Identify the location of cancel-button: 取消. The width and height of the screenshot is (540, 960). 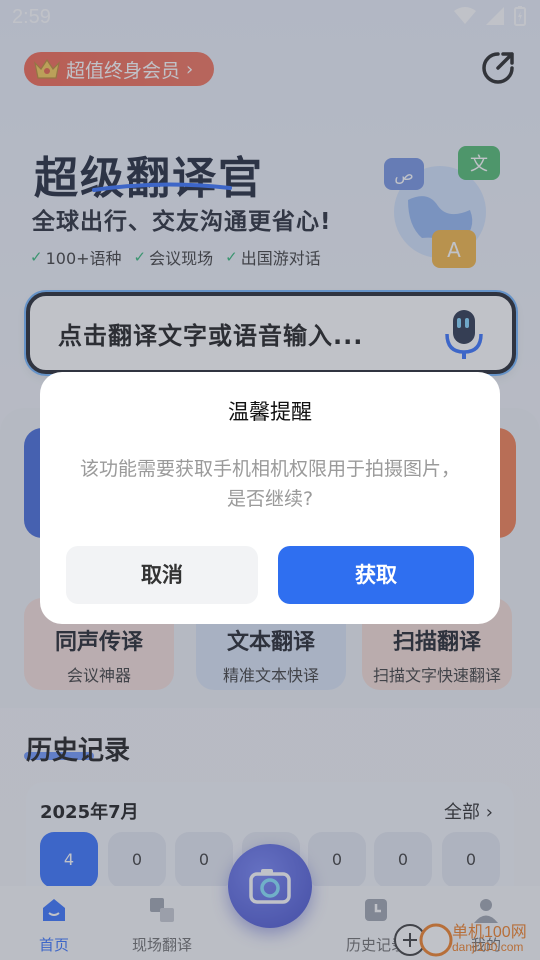
(162, 575).